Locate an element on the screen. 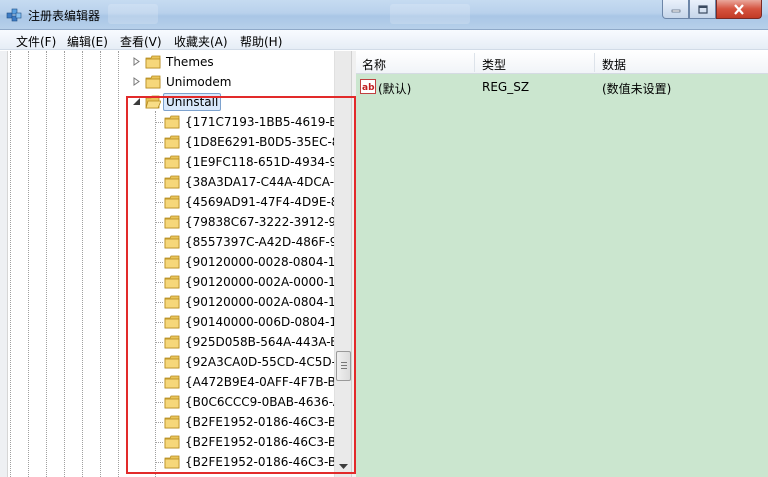 Image resolution: width=768 pixels, height=477 pixels. tree-item-label: Unimodem is located at coordinates (199, 82).